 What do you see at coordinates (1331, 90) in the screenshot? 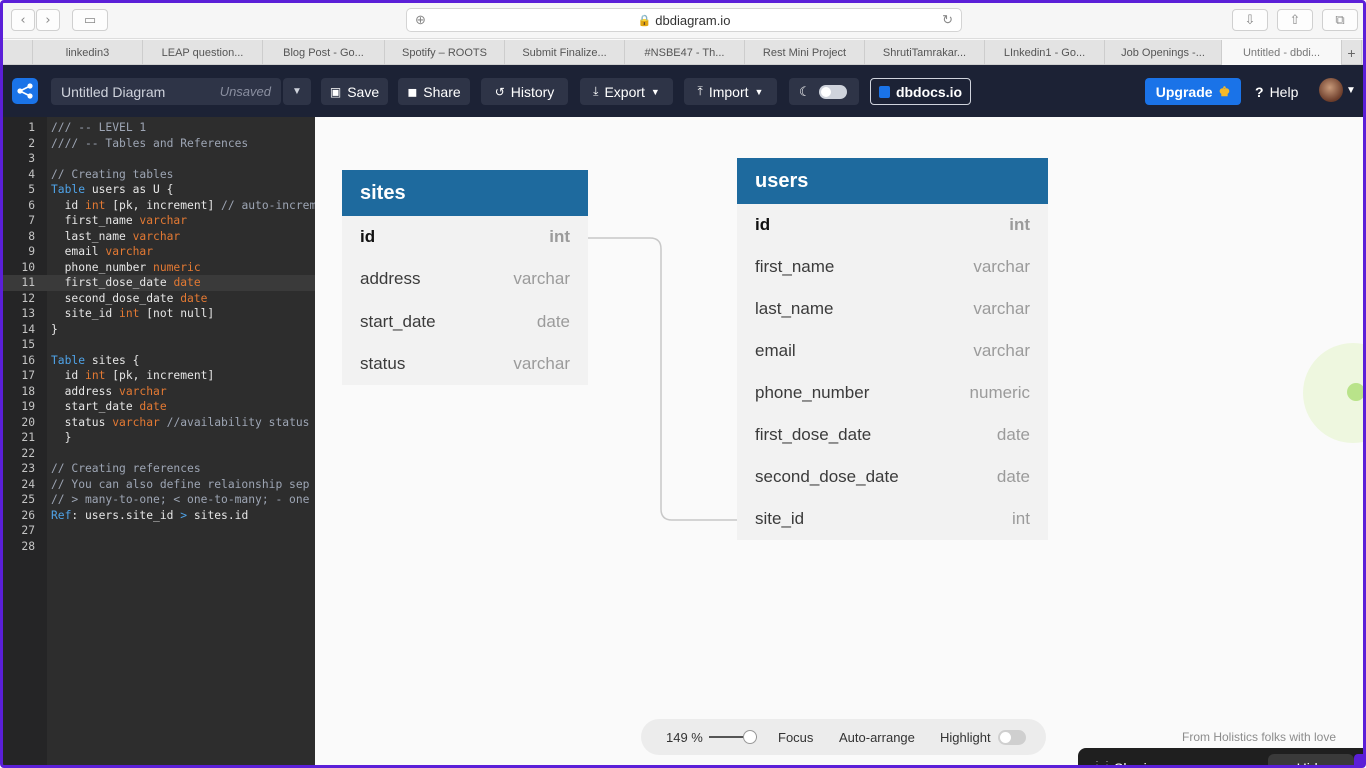
I see `avatar` at bounding box center [1331, 90].